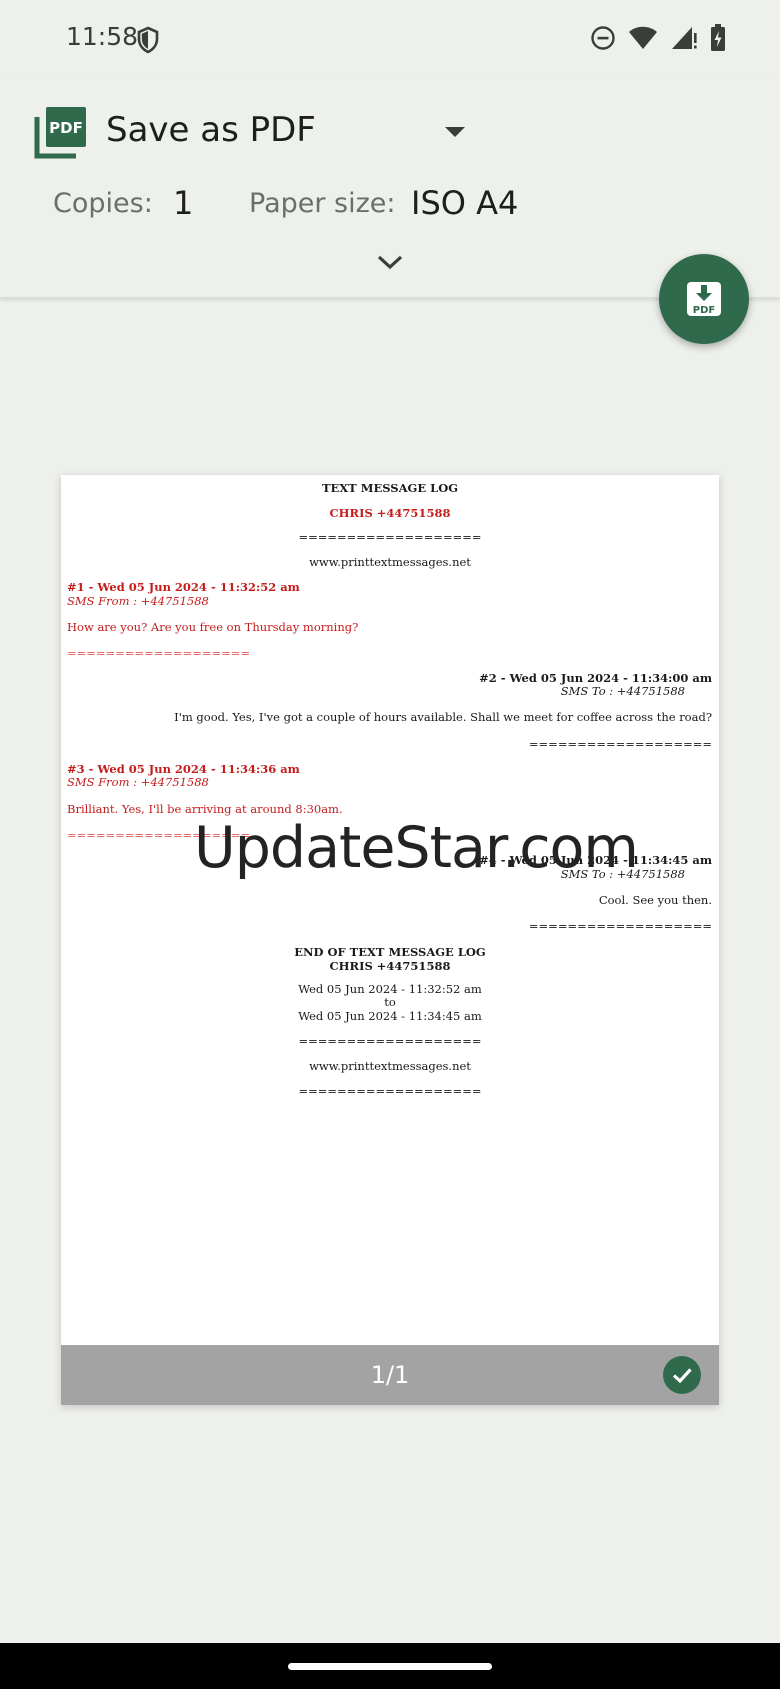  What do you see at coordinates (66, 128) in the screenshot?
I see `pdf-icon-label: PDF` at bounding box center [66, 128].